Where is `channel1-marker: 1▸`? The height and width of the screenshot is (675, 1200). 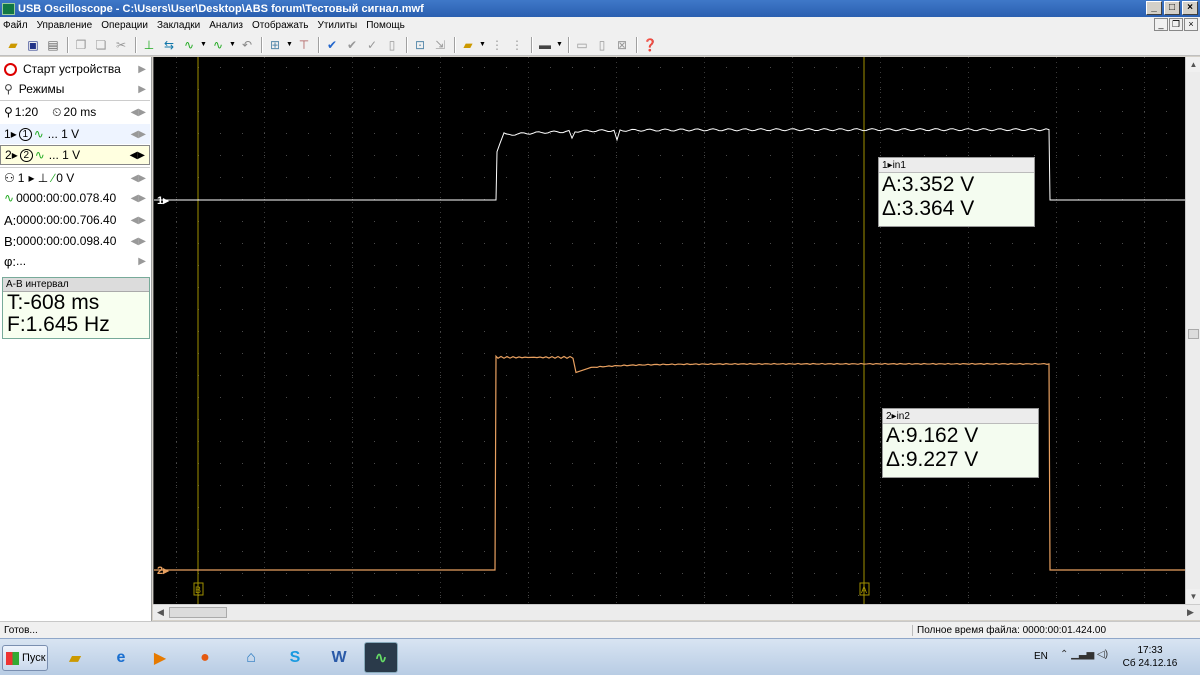 channel1-marker: 1▸ is located at coordinates (163, 201).